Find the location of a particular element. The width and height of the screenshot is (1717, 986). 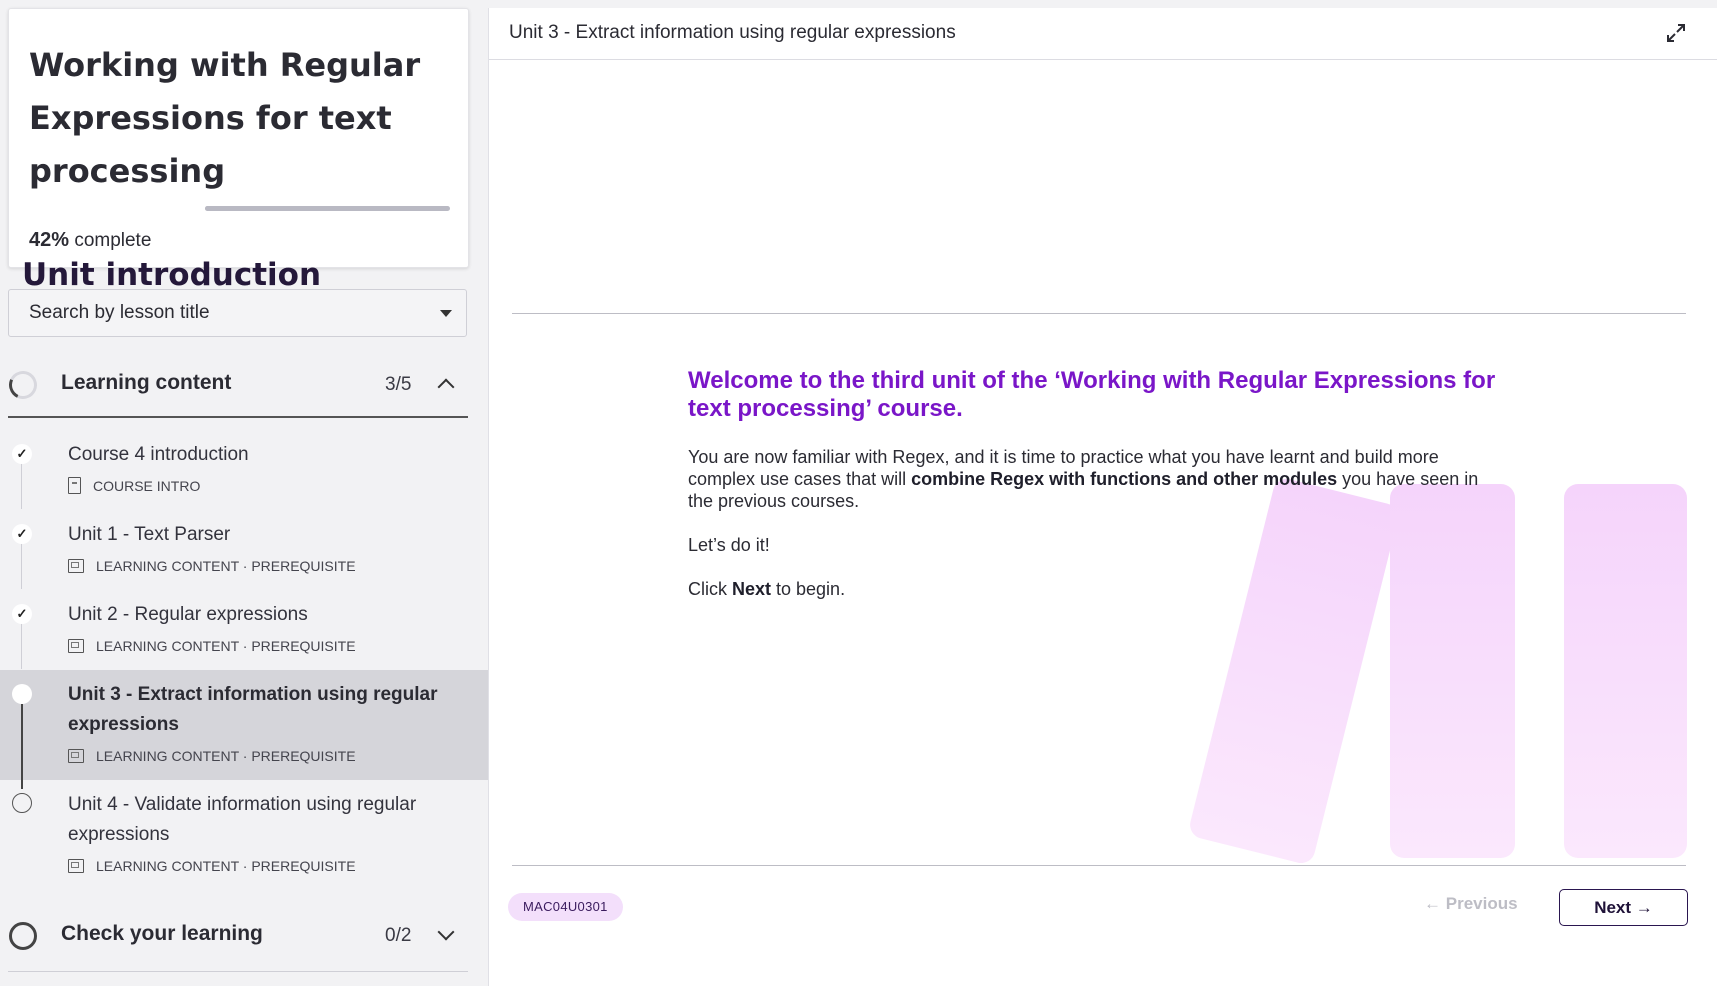

section-learning-content: Learning content 3/5 is located at coordinates (244, 387).